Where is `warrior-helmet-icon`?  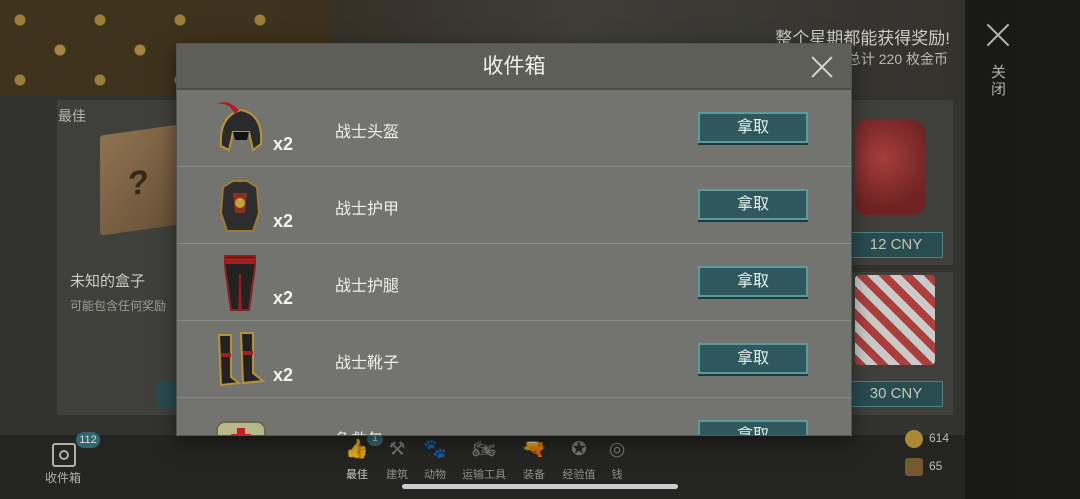
warrior-helmet-icon is located at coordinates (240, 128).